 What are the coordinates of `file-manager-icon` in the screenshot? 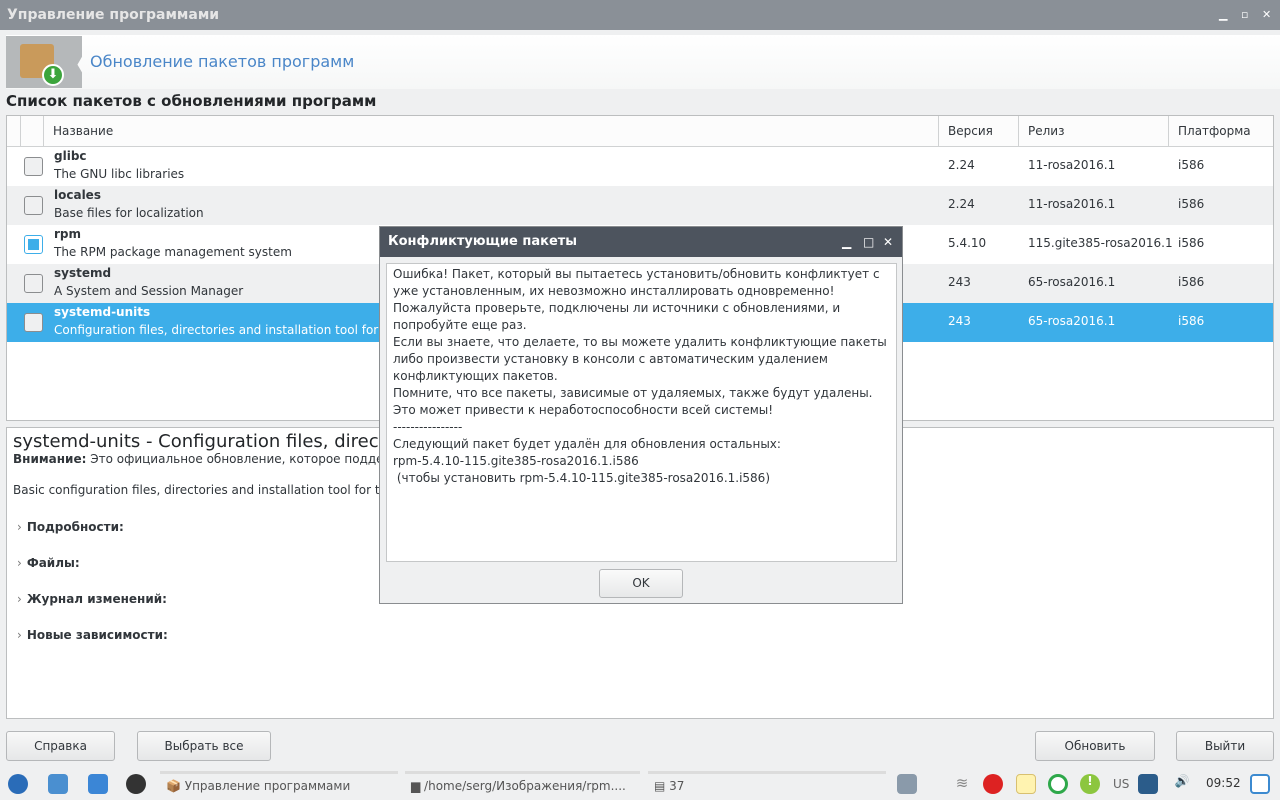 It's located at (58, 784).